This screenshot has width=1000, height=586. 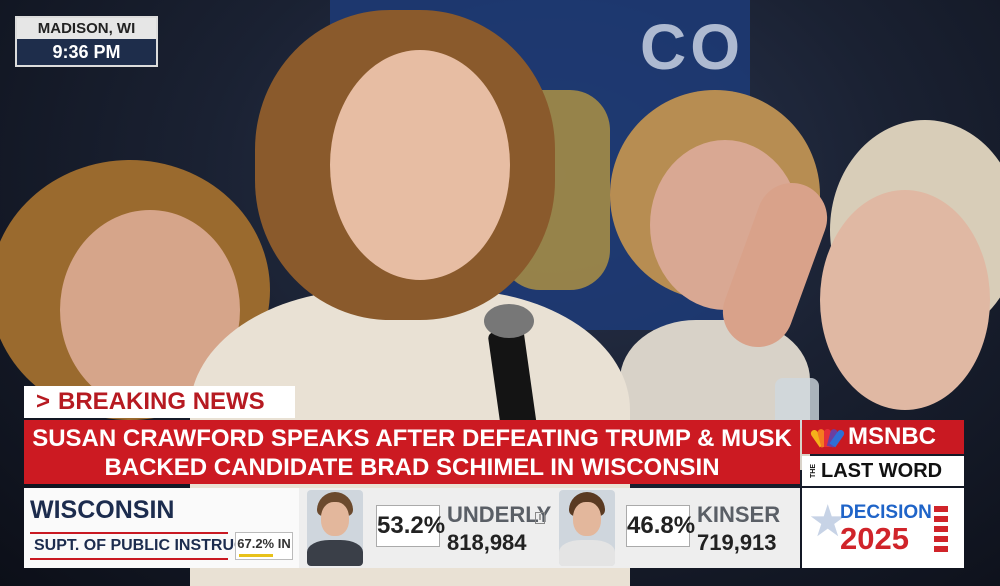 I want to click on candidate-kinser: 46.8% KINSER 719,913, so click(x=675, y=528).